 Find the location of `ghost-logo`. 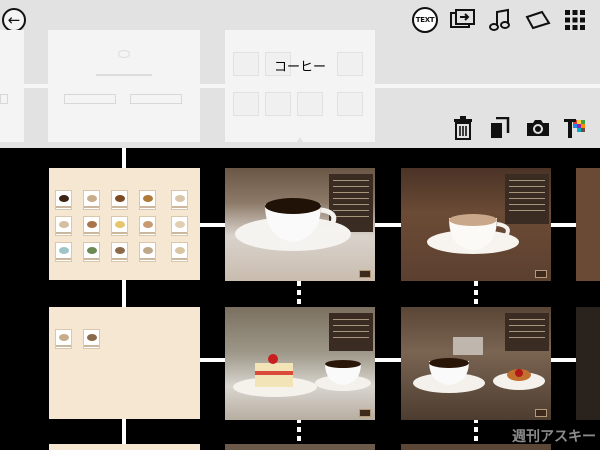

ghost-logo is located at coordinates (124, 54).